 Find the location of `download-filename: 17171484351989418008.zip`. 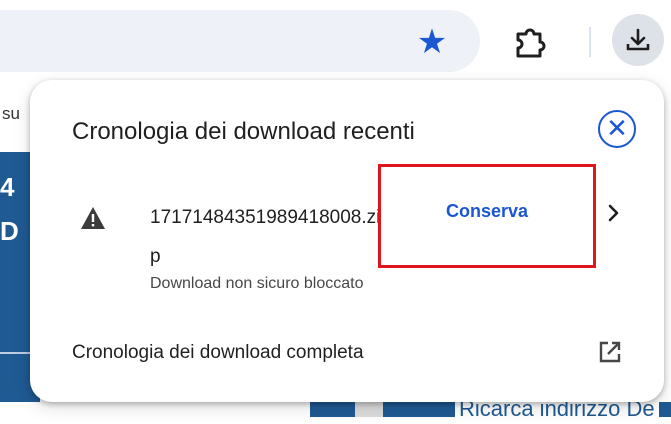

download-filename: 17171484351989418008.zip is located at coordinates (265, 237).